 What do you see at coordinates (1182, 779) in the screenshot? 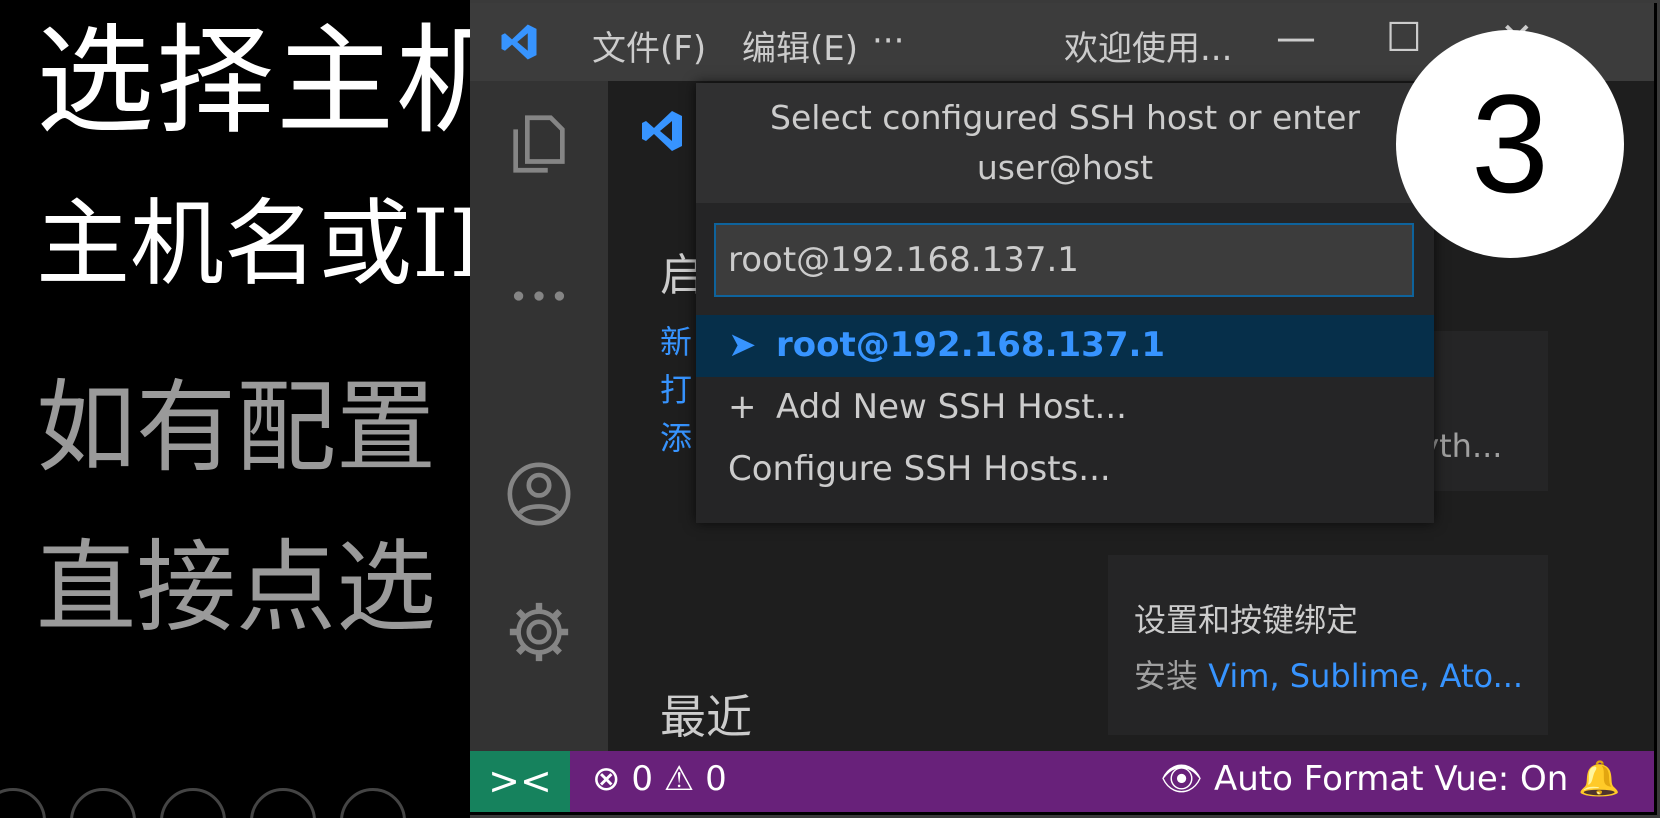
I see `eye-icon: 👁` at bounding box center [1182, 779].